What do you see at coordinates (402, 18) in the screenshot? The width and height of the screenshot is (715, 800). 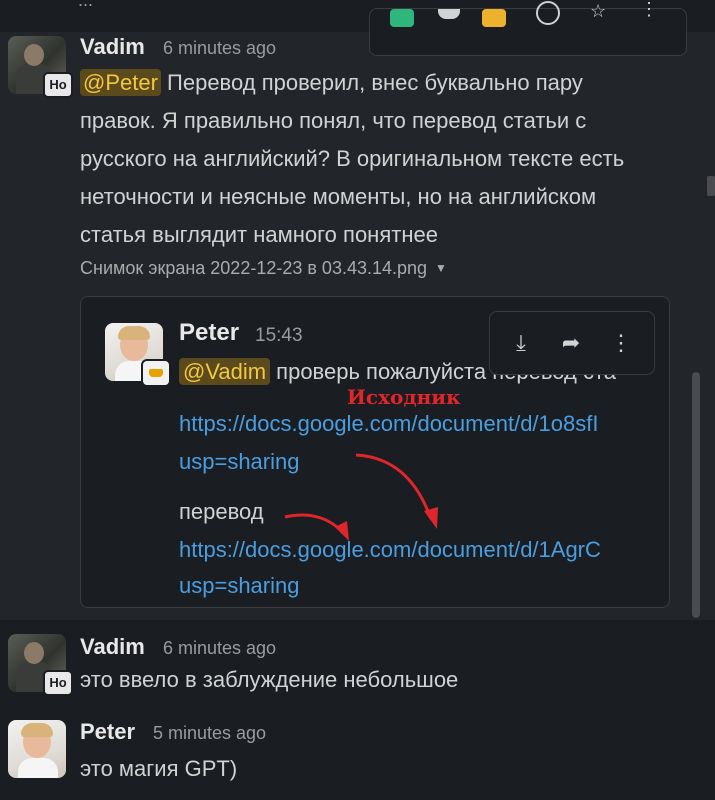 I see `reaction-check-icon` at bounding box center [402, 18].